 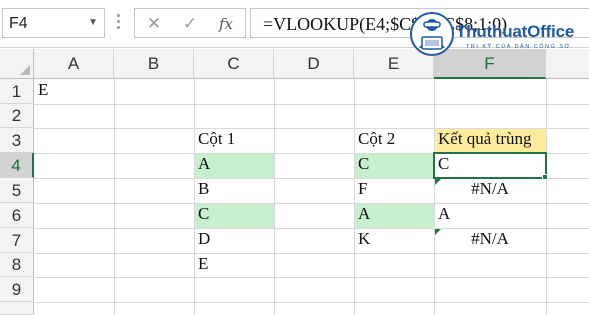 I want to click on row-header-4: 4, so click(x=17, y=165).